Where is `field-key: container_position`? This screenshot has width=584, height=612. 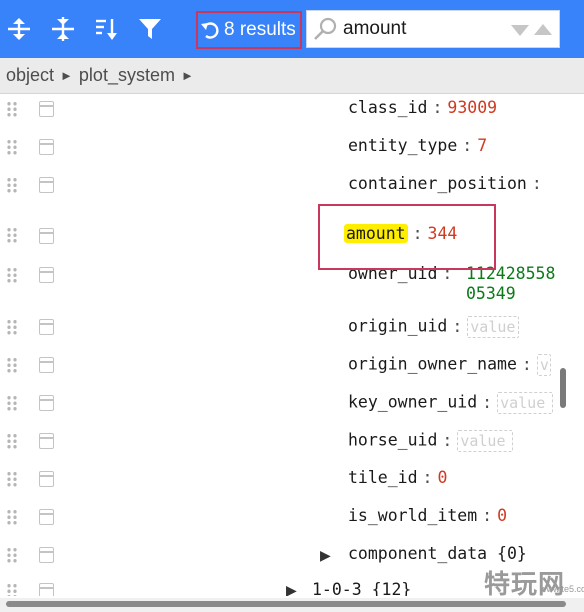
field-key: container_position is located at coordinates (437, 183).